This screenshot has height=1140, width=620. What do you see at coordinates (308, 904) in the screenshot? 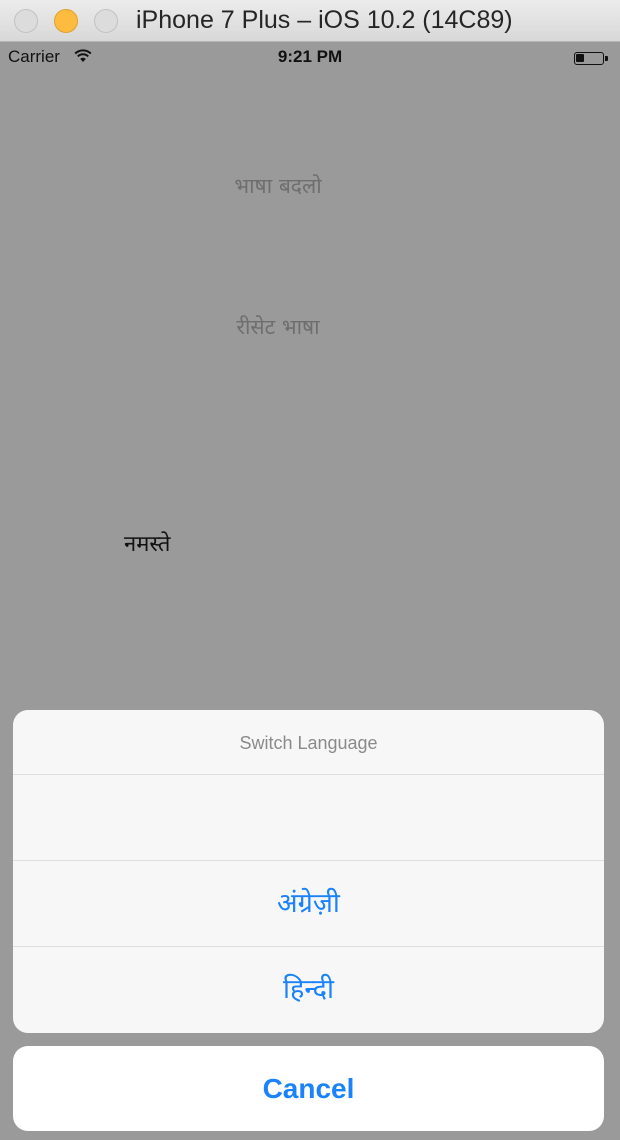
I see `language-option-english: अंग्रेज़ी` at bounding box center [308, 904].